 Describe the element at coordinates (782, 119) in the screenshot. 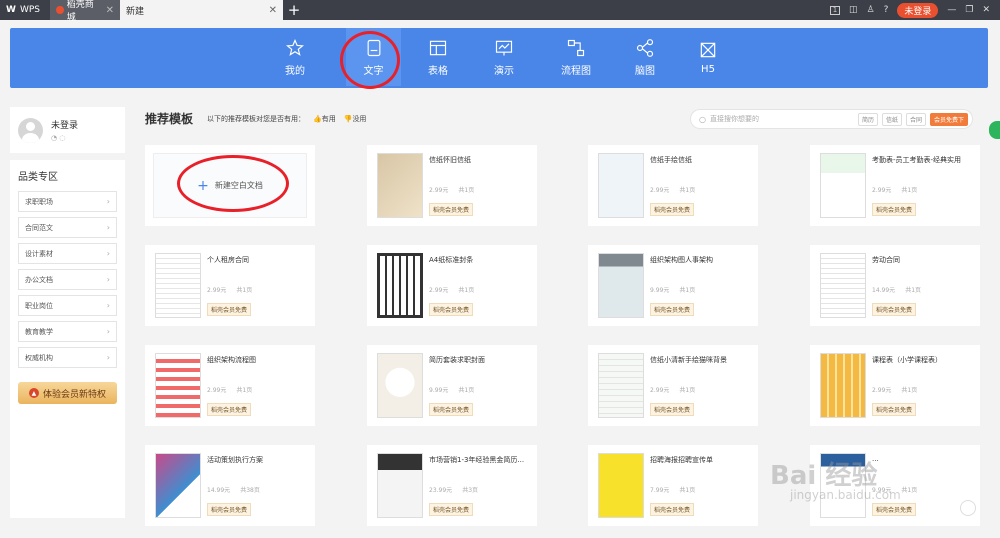

I see `search-input: 直接搜你想要的` at that location.